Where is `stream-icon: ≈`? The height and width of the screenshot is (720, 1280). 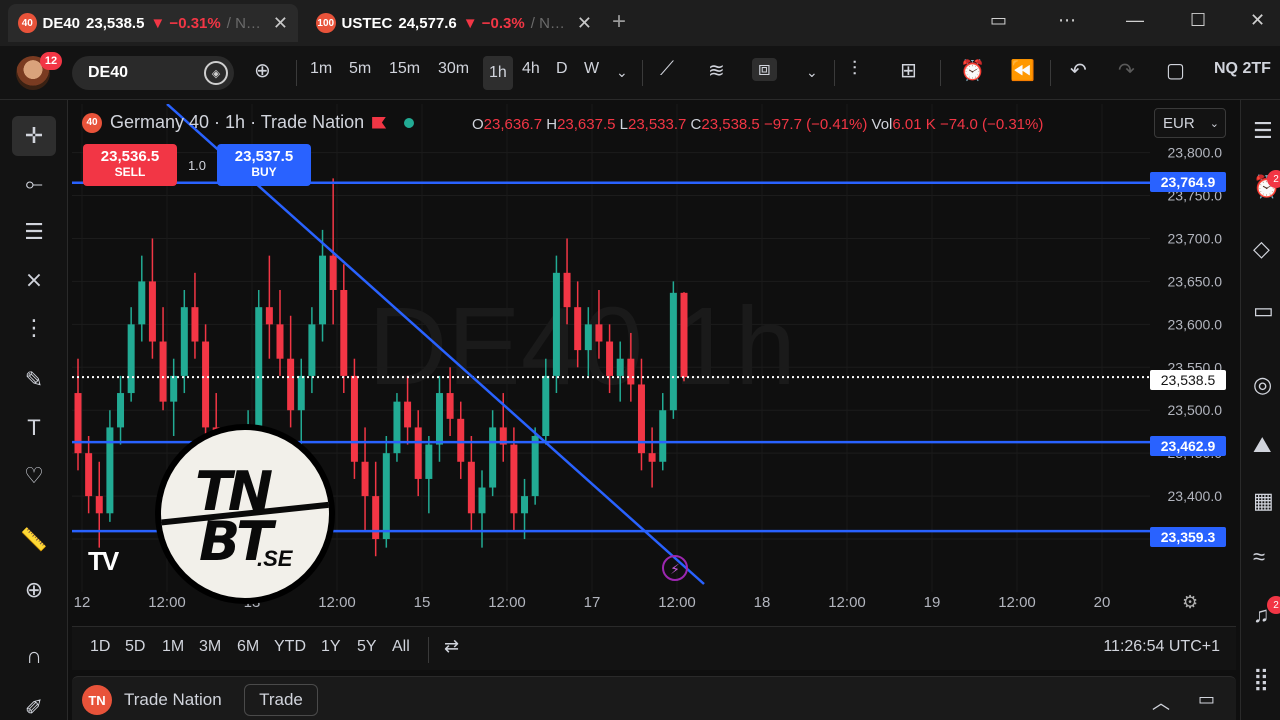 stream-icon: ≈ is located at coordinates (1259, 557).